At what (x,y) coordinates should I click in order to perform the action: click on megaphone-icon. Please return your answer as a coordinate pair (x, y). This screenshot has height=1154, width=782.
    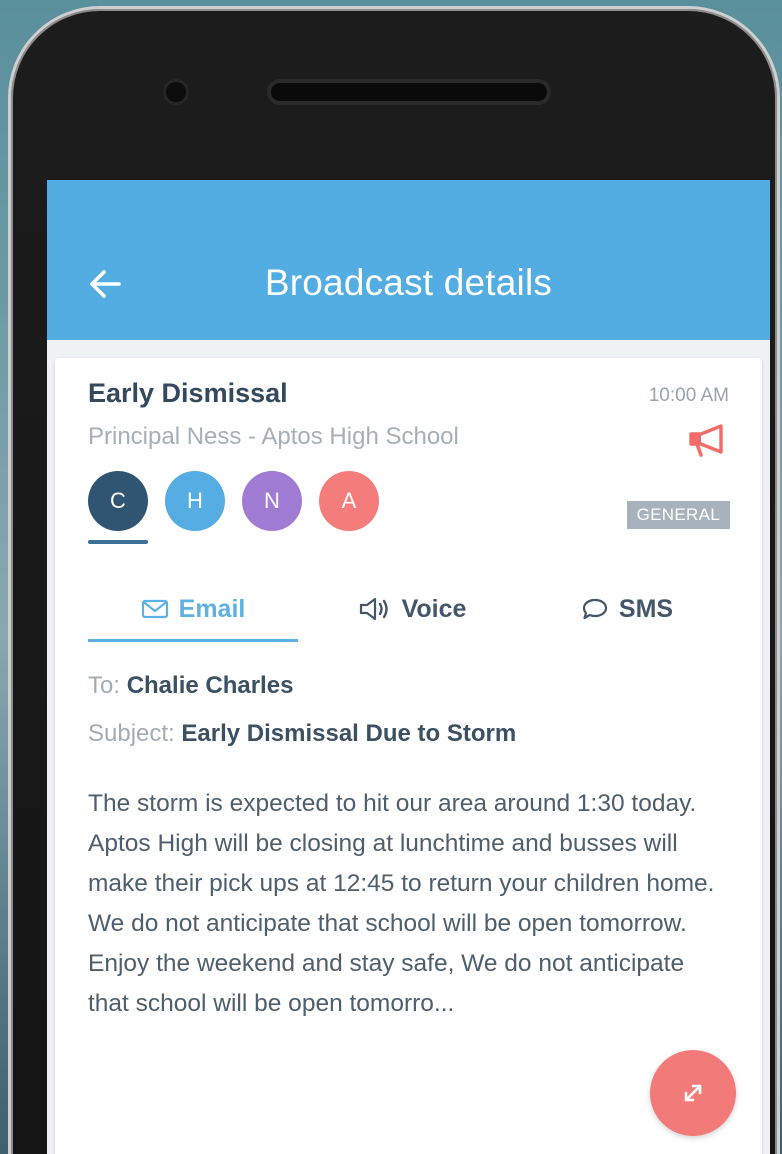
    Looking at the image, I should click on (709, 440).